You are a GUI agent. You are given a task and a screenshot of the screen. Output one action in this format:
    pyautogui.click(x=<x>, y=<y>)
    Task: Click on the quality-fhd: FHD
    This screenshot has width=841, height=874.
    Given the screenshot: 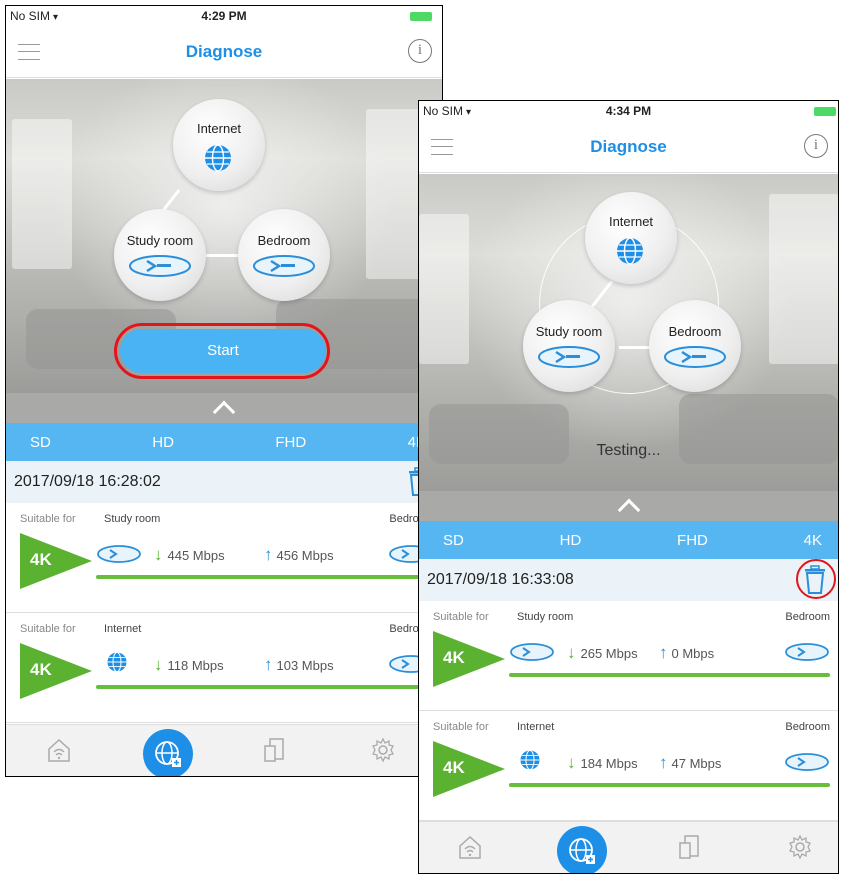 What is the action you would take?
    pyautogui.click(x=291, y=442)
    